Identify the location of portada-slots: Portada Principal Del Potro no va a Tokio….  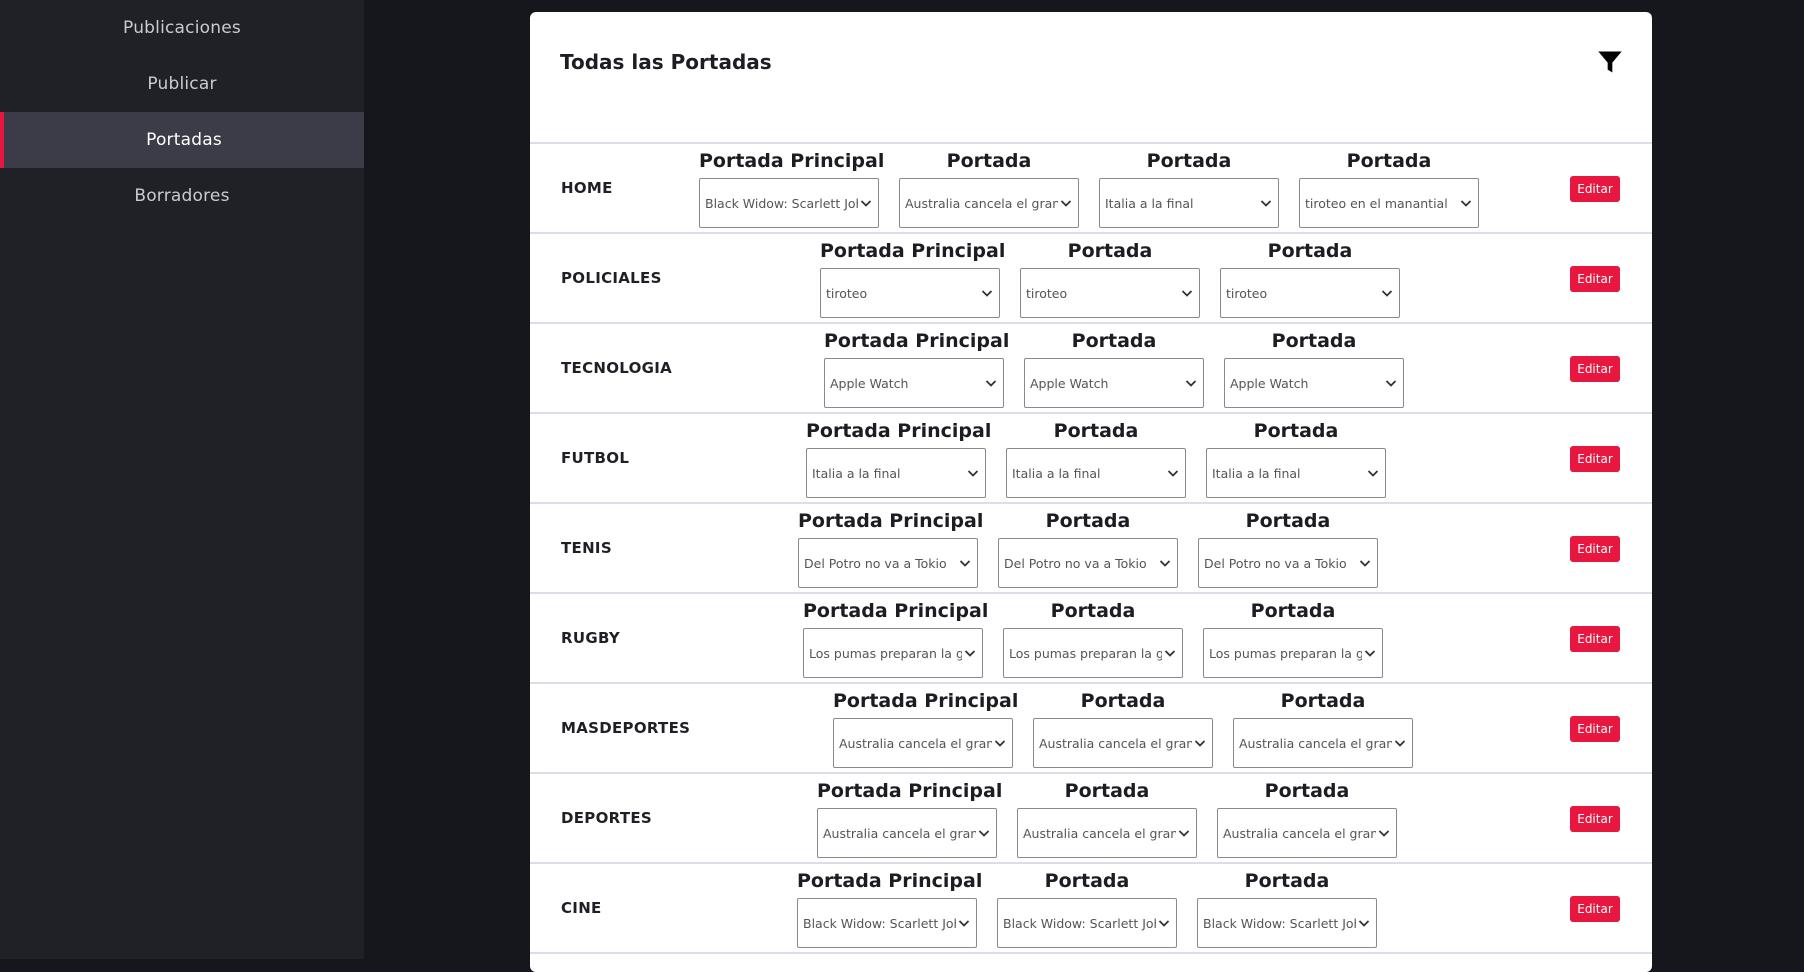
(1088, 548).